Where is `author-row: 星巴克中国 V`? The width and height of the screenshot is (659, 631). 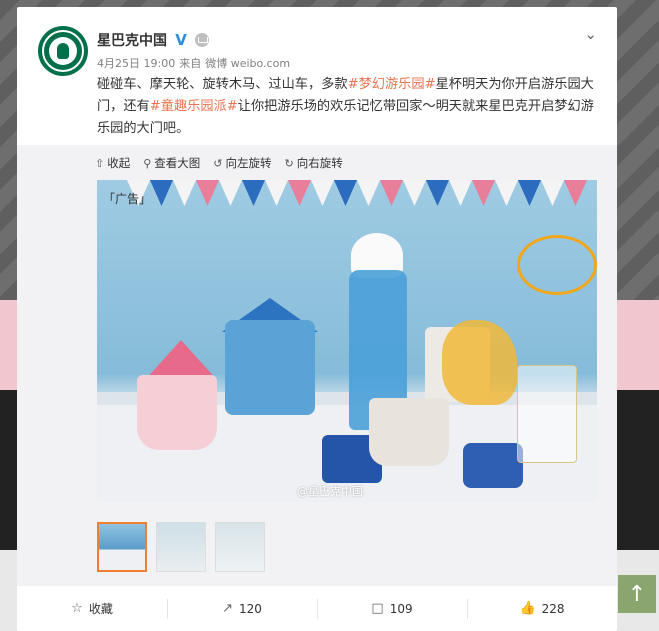 author-row: 星巴克中国 V is located at coordinates (153, 40).